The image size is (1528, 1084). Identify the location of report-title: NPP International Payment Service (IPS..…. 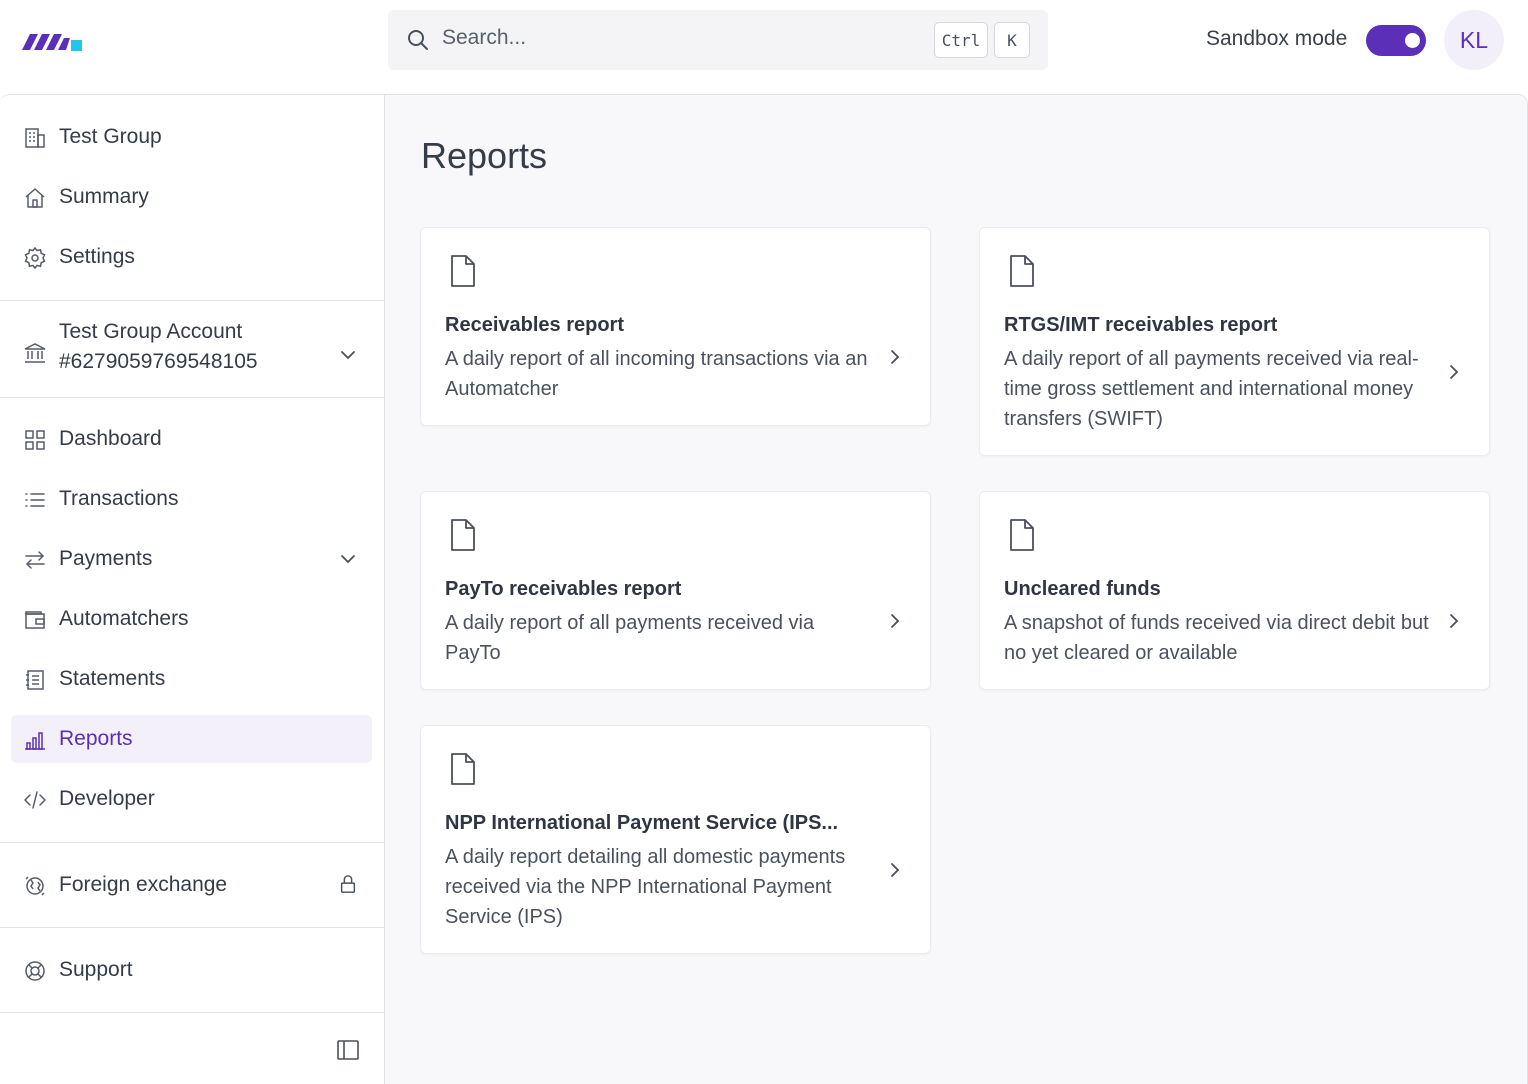
(642, 823).